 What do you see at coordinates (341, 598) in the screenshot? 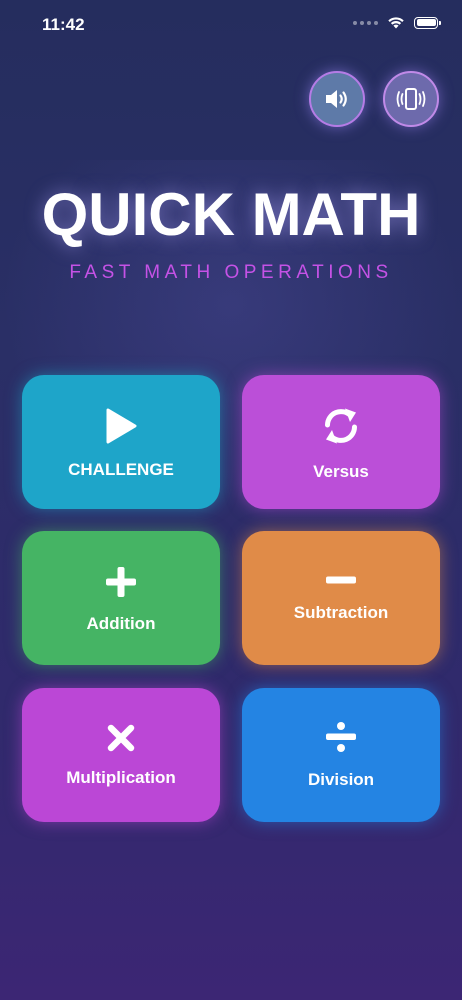
I see `subtraction-mode-button: Subtraction` at bounding box center [341, 598].